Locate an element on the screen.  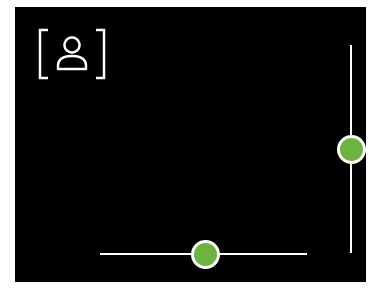
vertical-slider-thumb is located at coordinates (351, 149).